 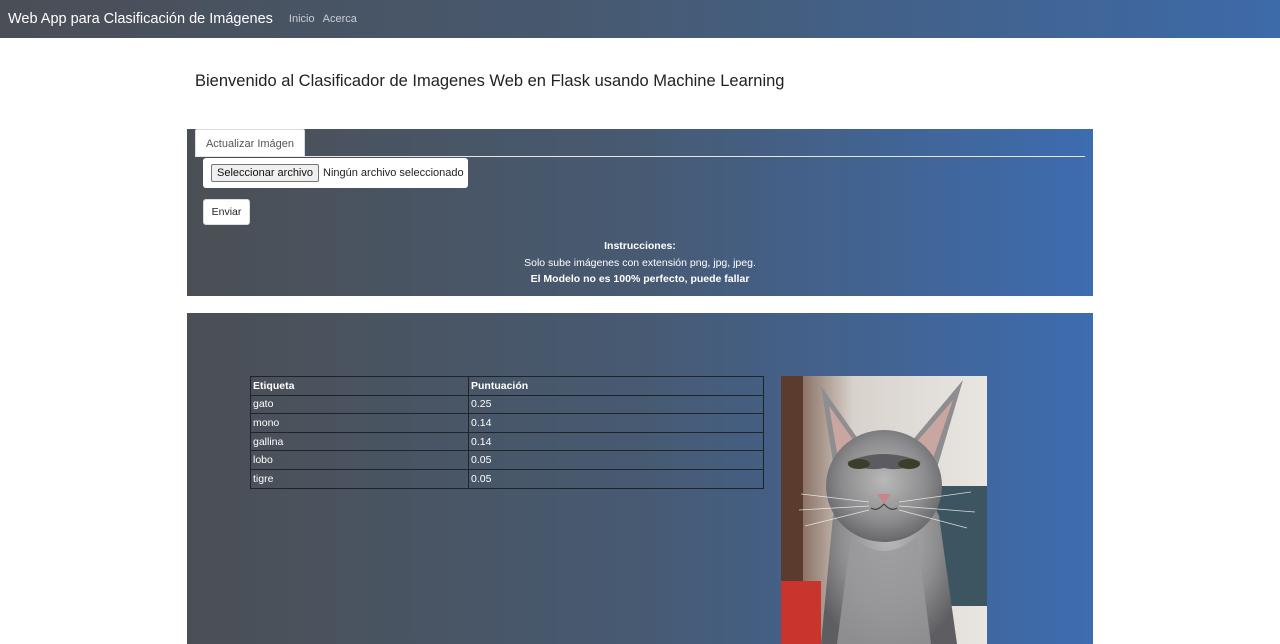 I want to click on table-row: tigre 0.05, so click(x=507, y=478).